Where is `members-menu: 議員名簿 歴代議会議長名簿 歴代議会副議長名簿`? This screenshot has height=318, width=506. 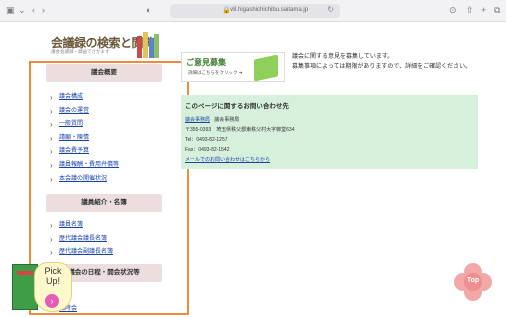 members-menu: 議員名簿 歴代議会議長名簿 歴代議会副議長名簿 is located at coordinates (81, 239).